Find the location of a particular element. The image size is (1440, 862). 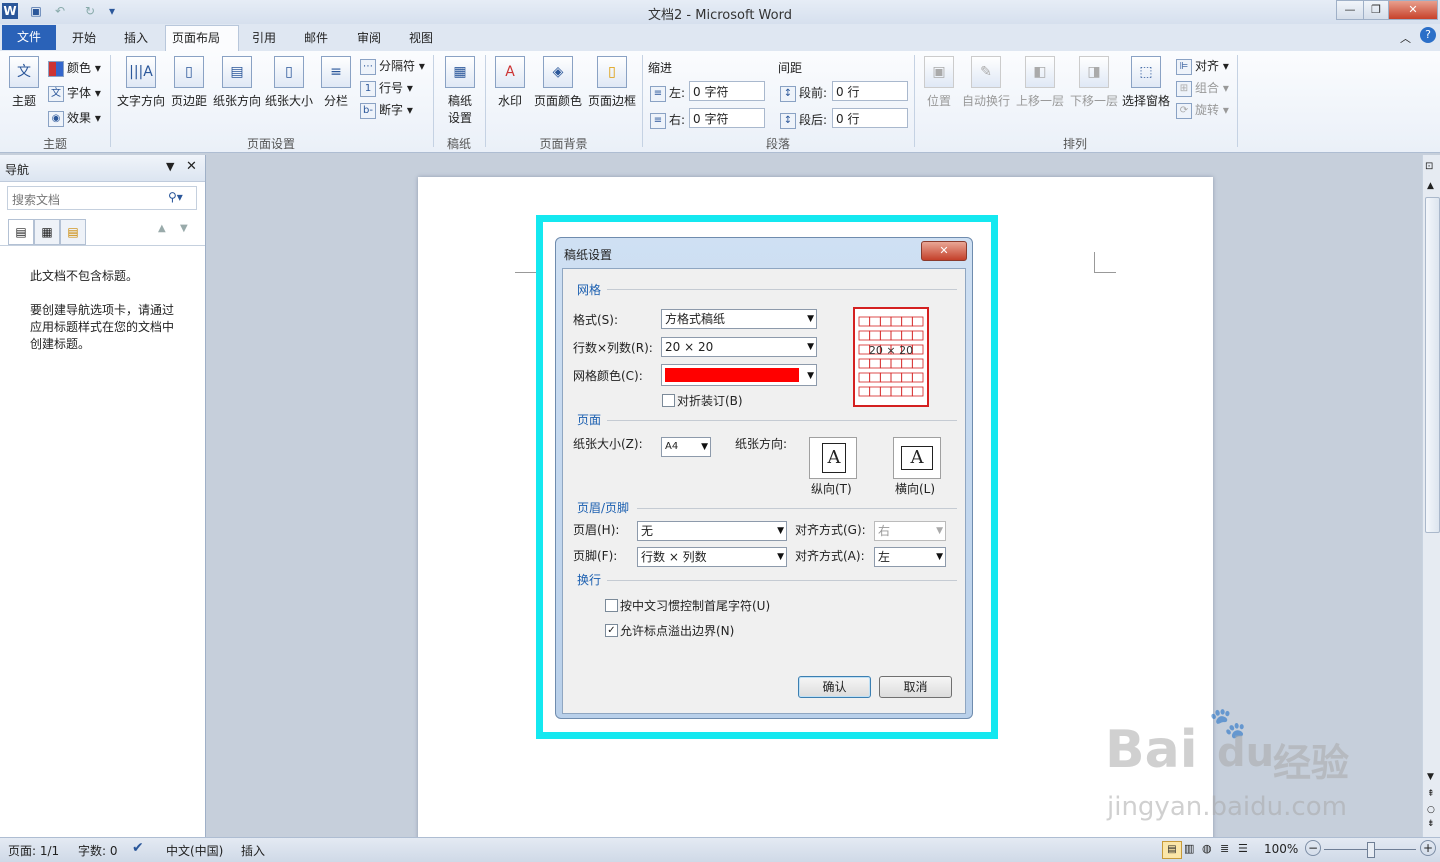

theme-fonts-button: 文字体 ▾ is located at coordinates (74, 93).